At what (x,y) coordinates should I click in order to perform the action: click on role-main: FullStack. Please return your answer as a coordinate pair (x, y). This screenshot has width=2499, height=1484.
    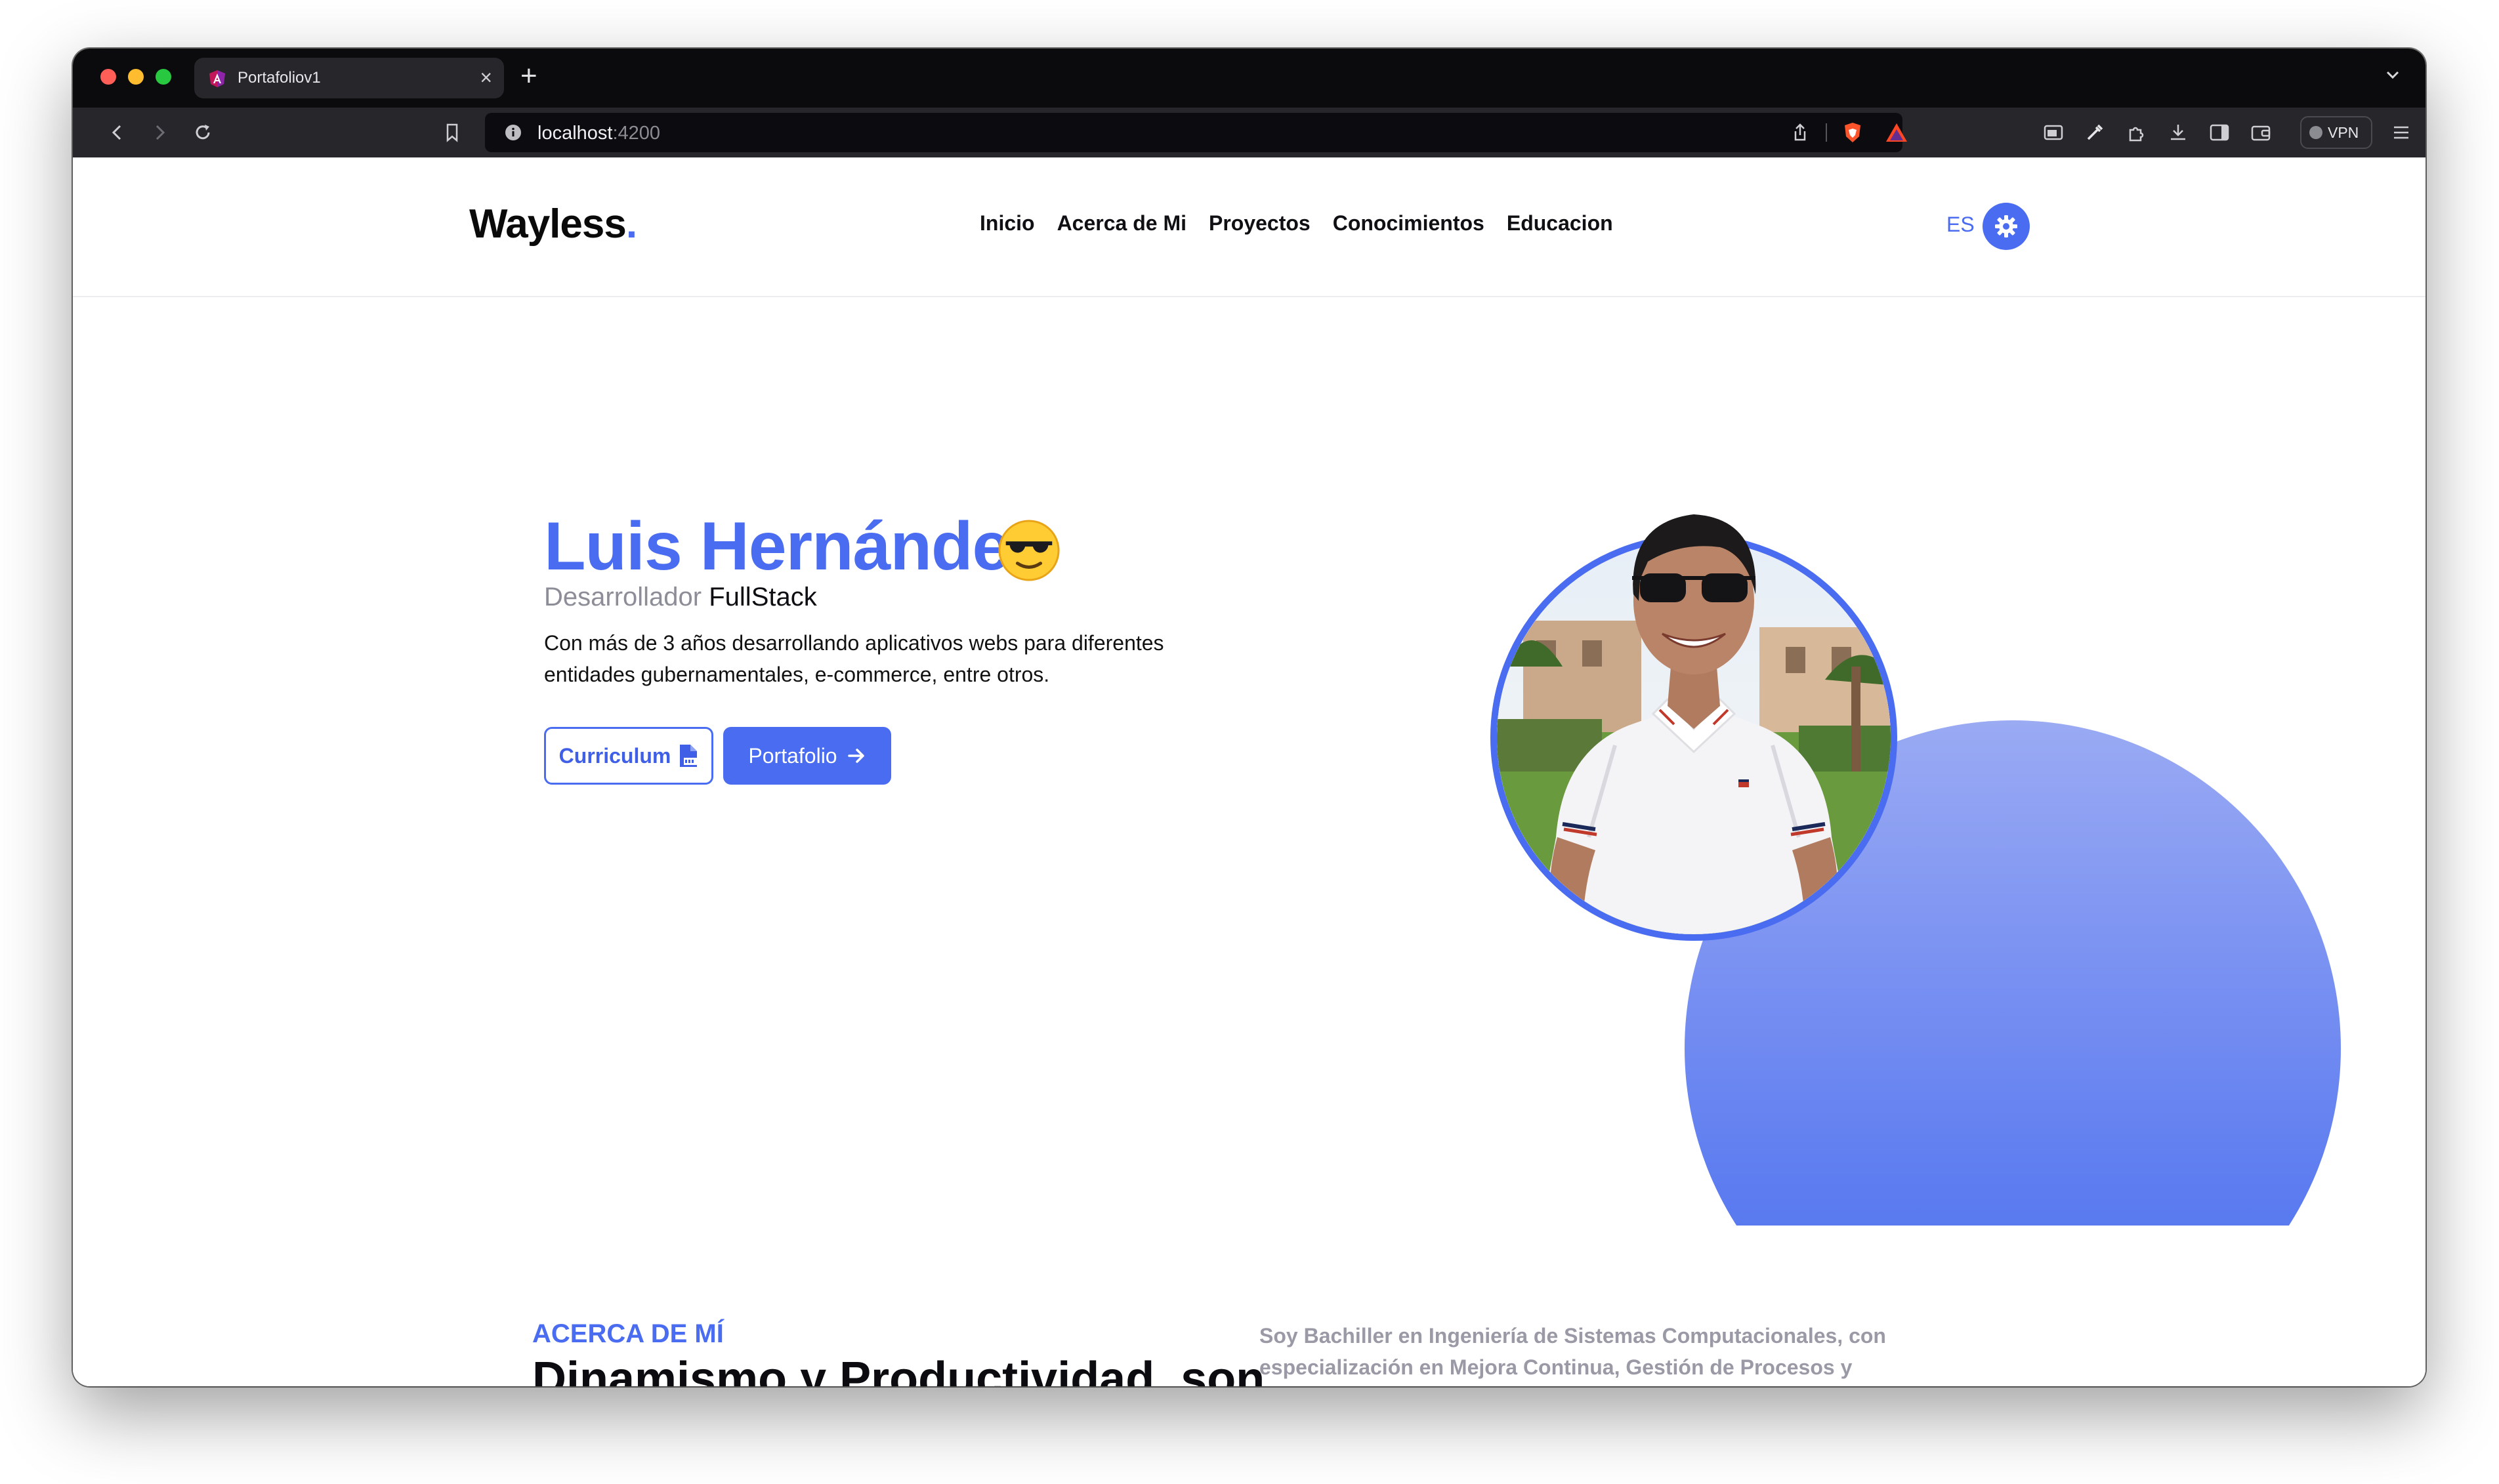
    Looking at the image, I should click on (763, 597).